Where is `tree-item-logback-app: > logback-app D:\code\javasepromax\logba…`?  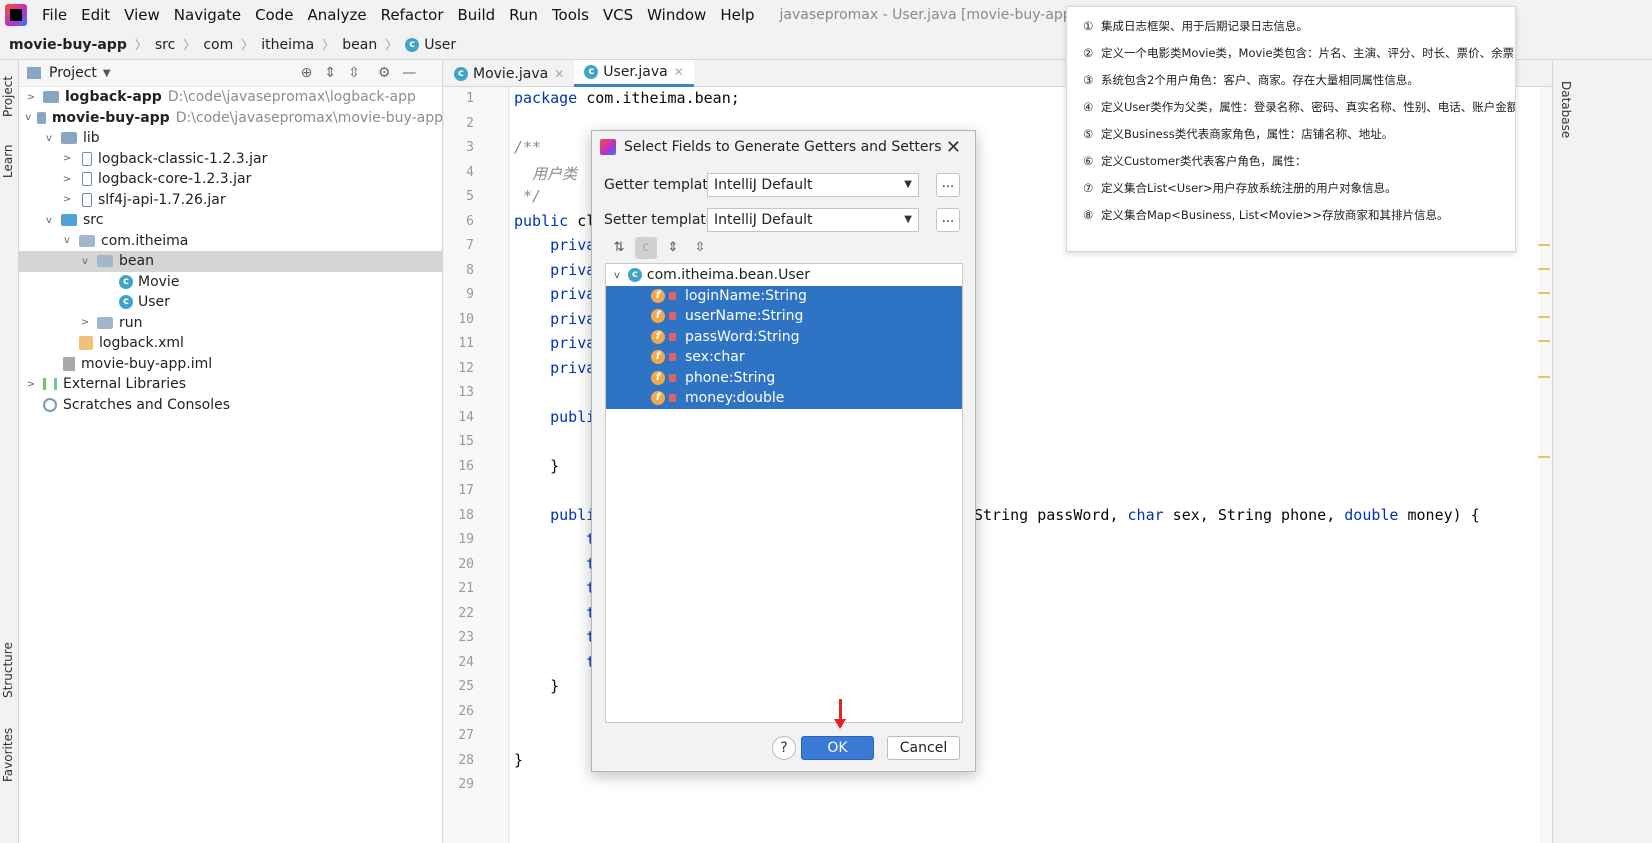 tree-item-logback-app: > logback-app D:\code\javasepromax\logba… is located at coordinates (231, 97).